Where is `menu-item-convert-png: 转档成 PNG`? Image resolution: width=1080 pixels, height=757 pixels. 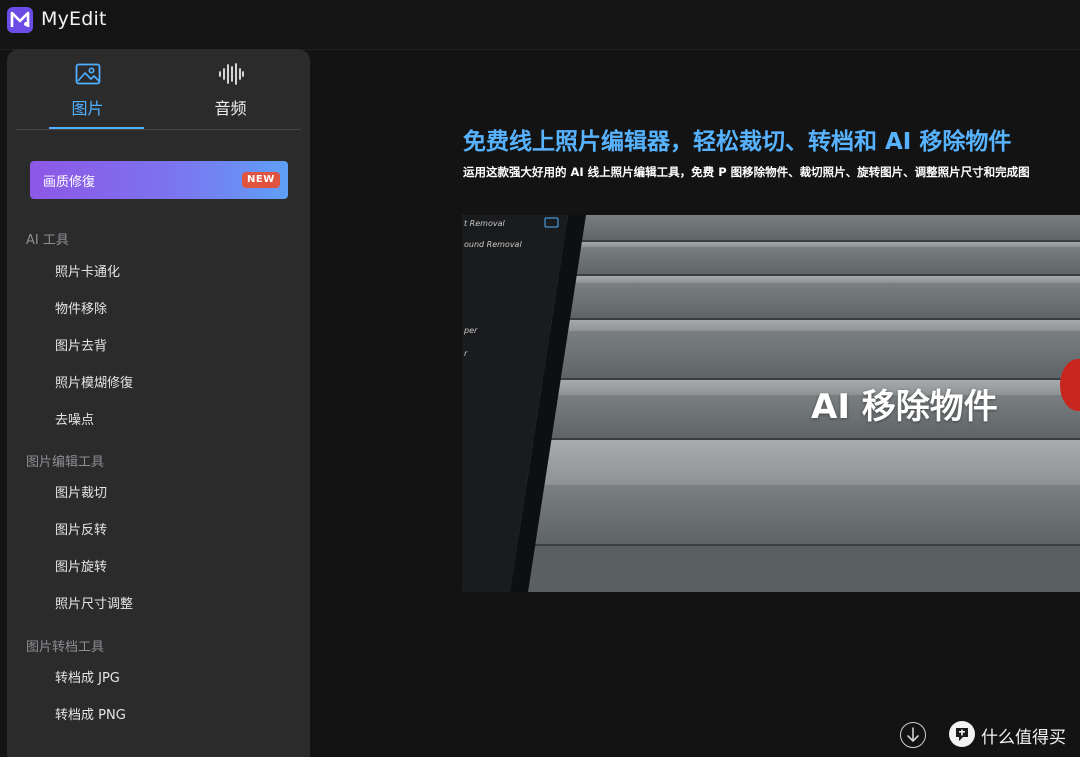
menu-item-convert-png: 转档成 PNG is located at coordinates (90, 713).